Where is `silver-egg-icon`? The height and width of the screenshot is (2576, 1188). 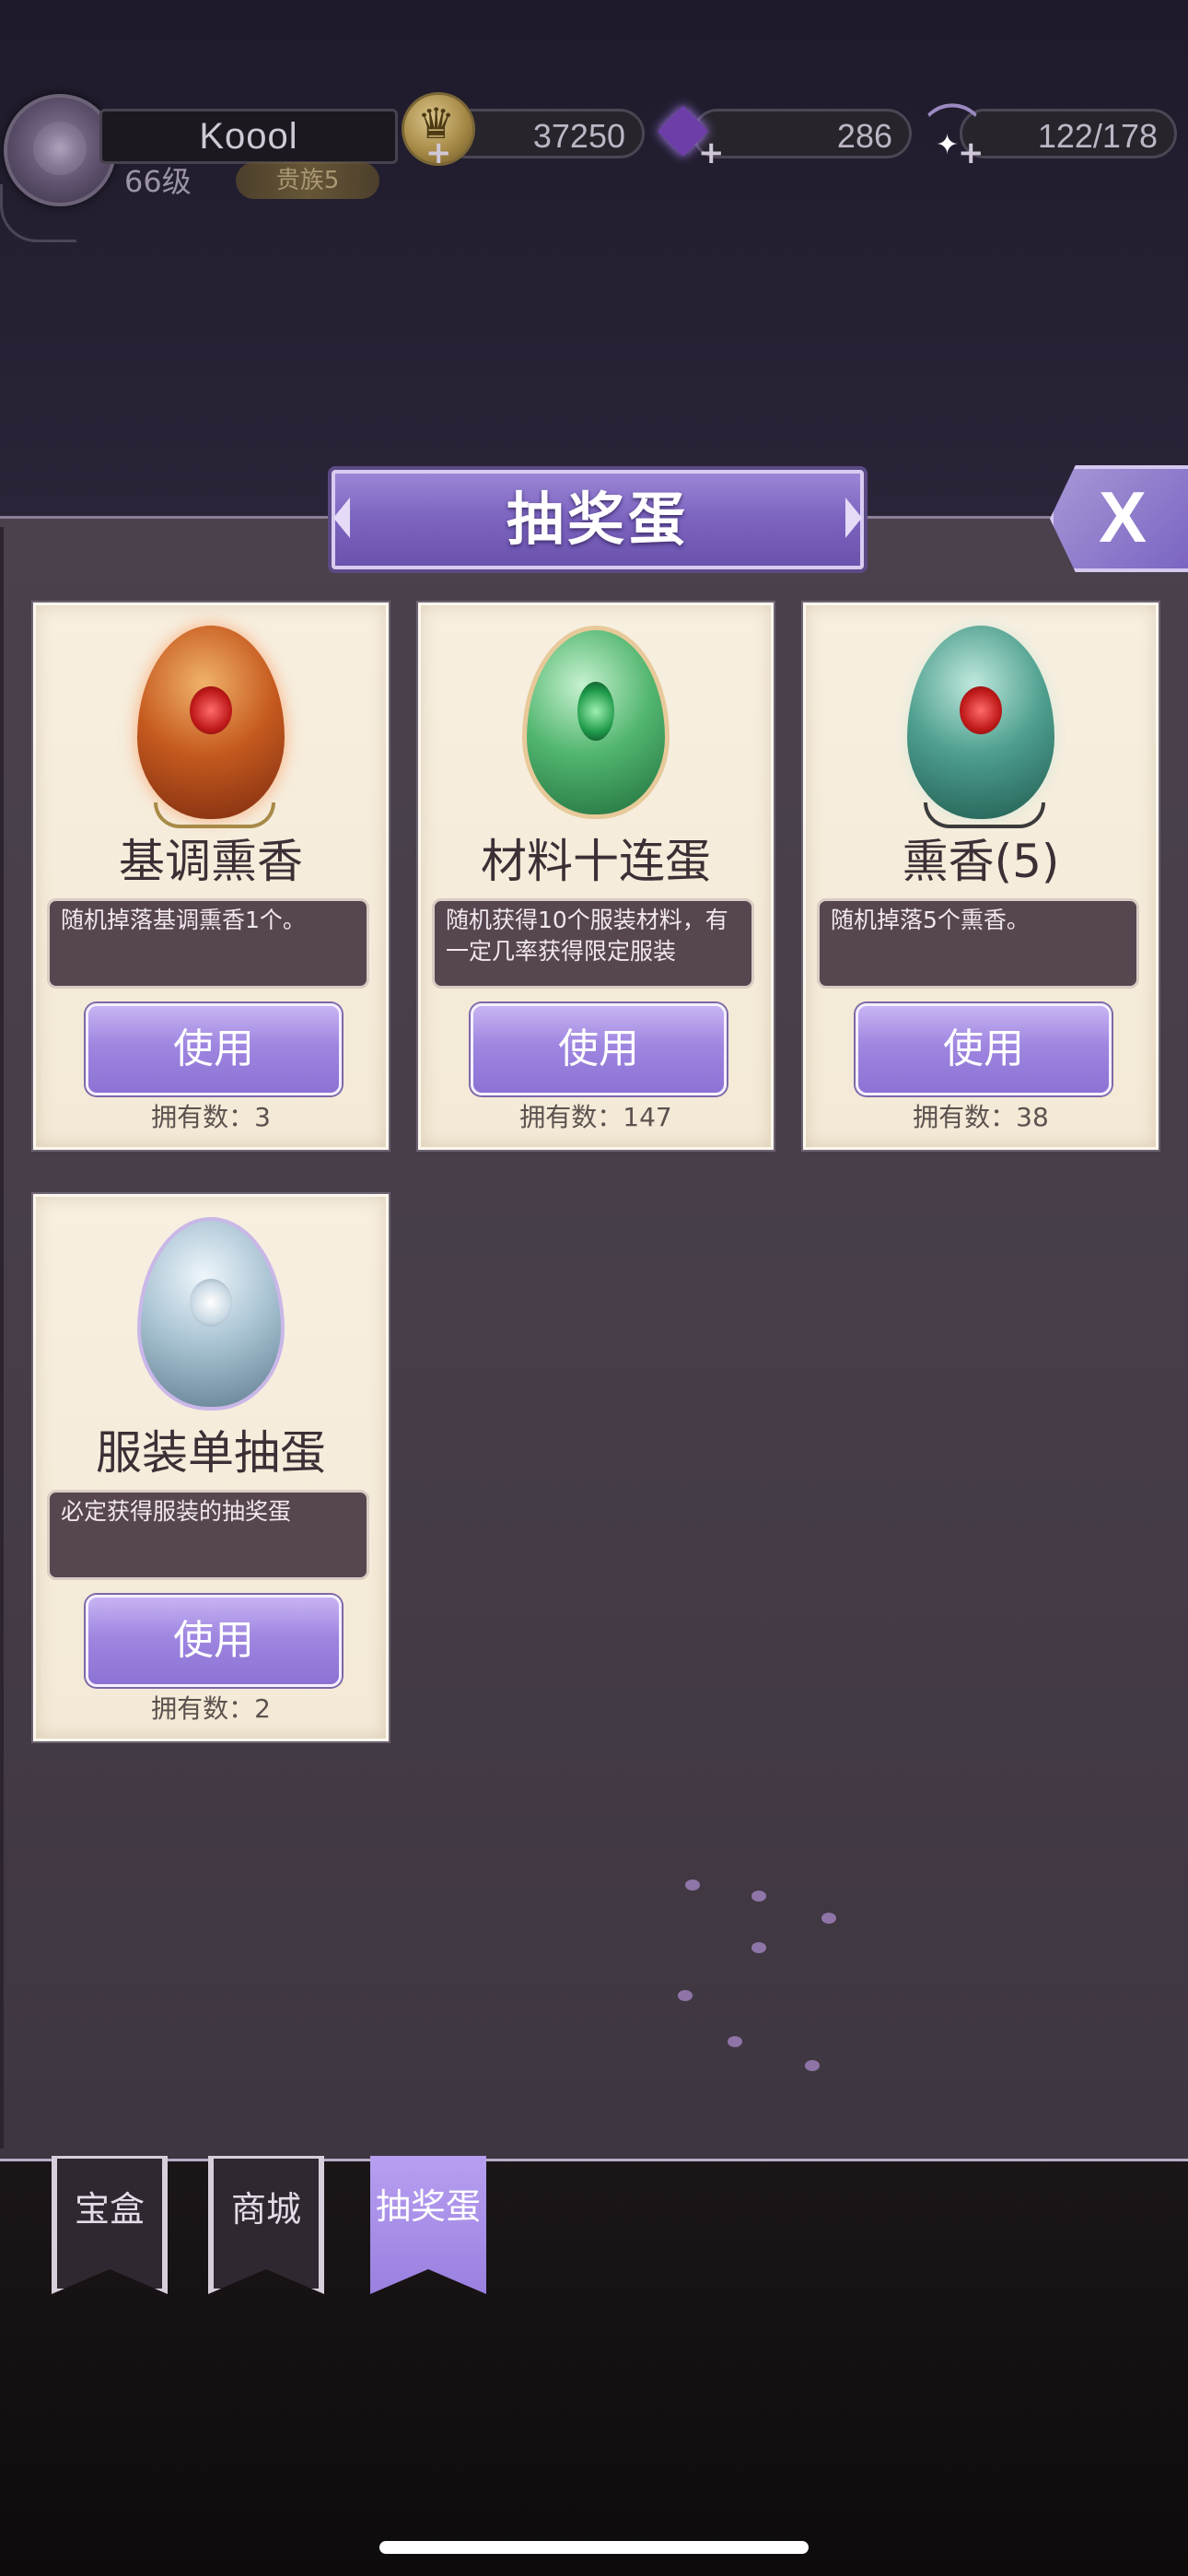
silver-egg-icon is located at coordinates (211, 1314).